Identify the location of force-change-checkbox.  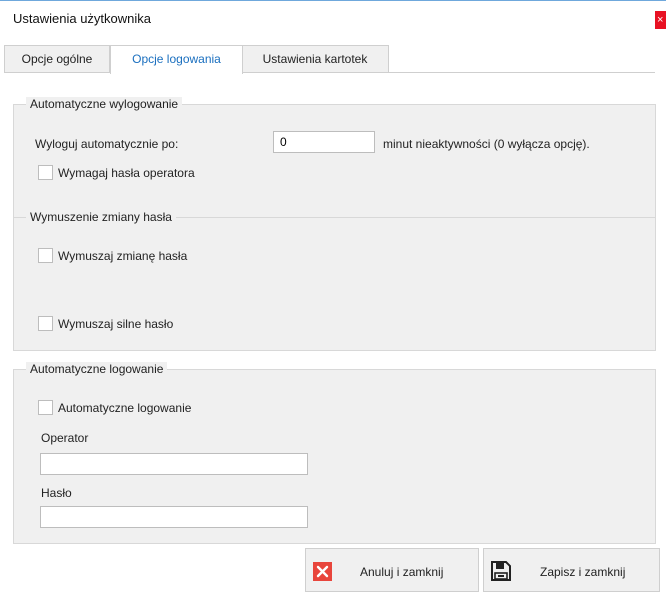
(45, 255).